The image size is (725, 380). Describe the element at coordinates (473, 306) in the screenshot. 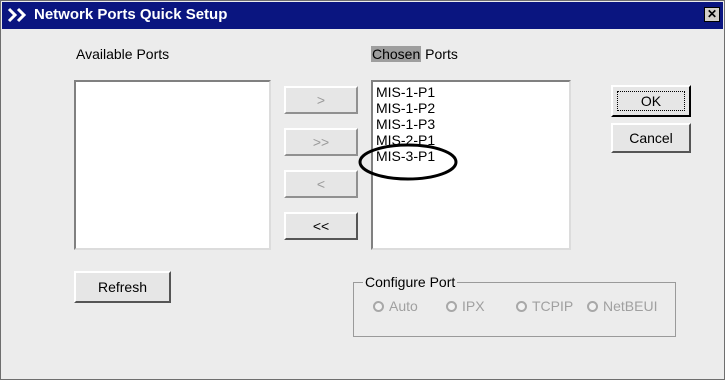

I see `radio-ipx-label: IPX` at that location.